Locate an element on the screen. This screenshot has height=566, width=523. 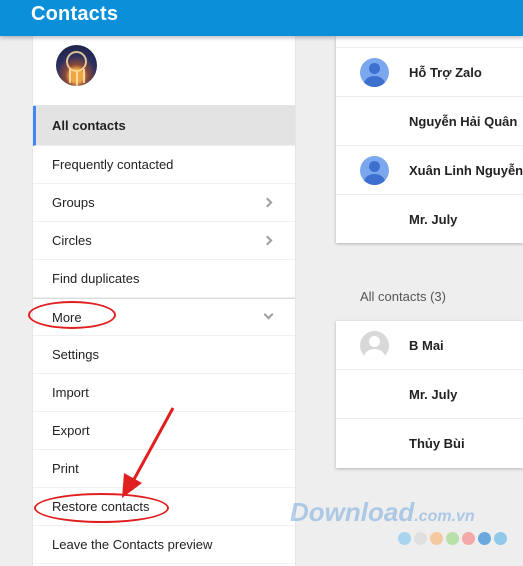
sidebar-item-settings: Settings is located at coordinates (164, 355).